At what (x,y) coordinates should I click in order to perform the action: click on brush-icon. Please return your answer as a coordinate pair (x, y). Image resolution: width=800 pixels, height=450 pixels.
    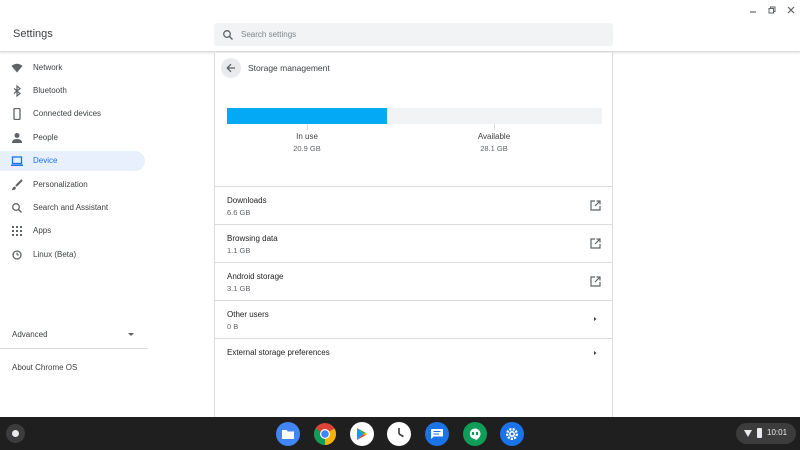
    Looking at the image, I should click on (17, 185).